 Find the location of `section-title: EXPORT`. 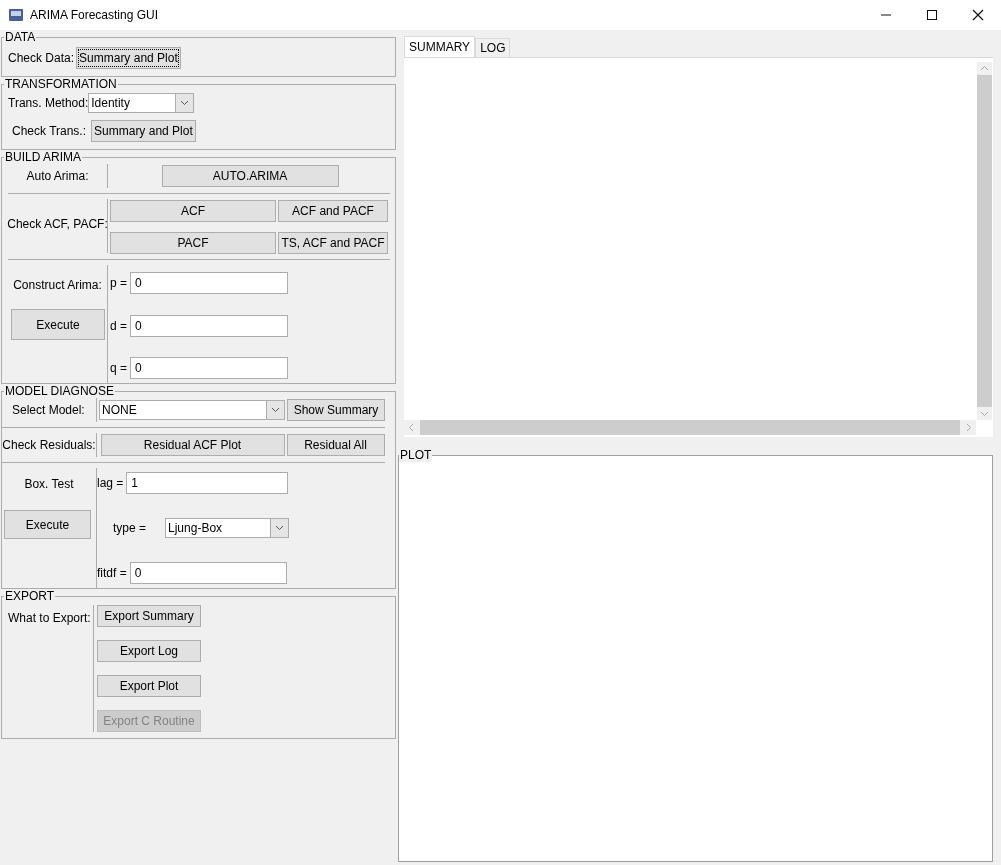

section-title: EXPORT is located at coordinates (30, 596).